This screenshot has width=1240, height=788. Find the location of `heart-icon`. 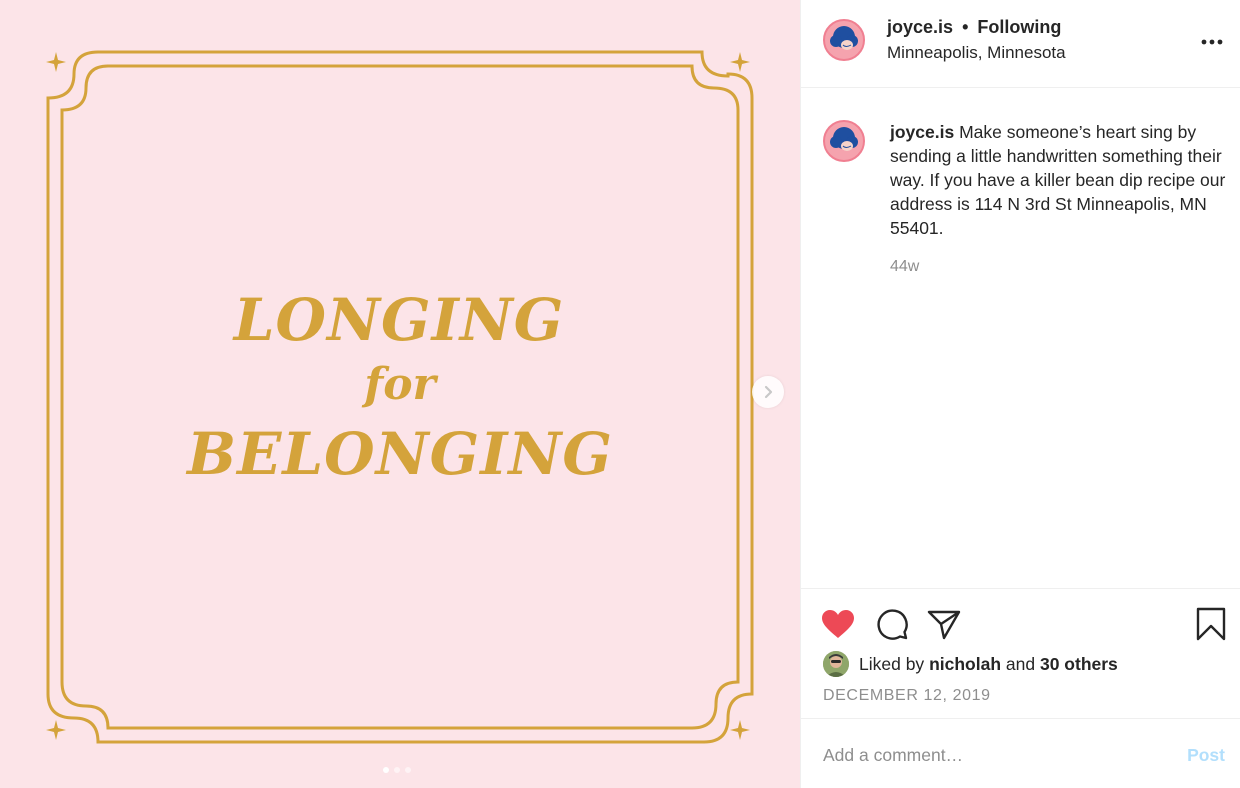

heart-icon is located at coordinates (838, 624).